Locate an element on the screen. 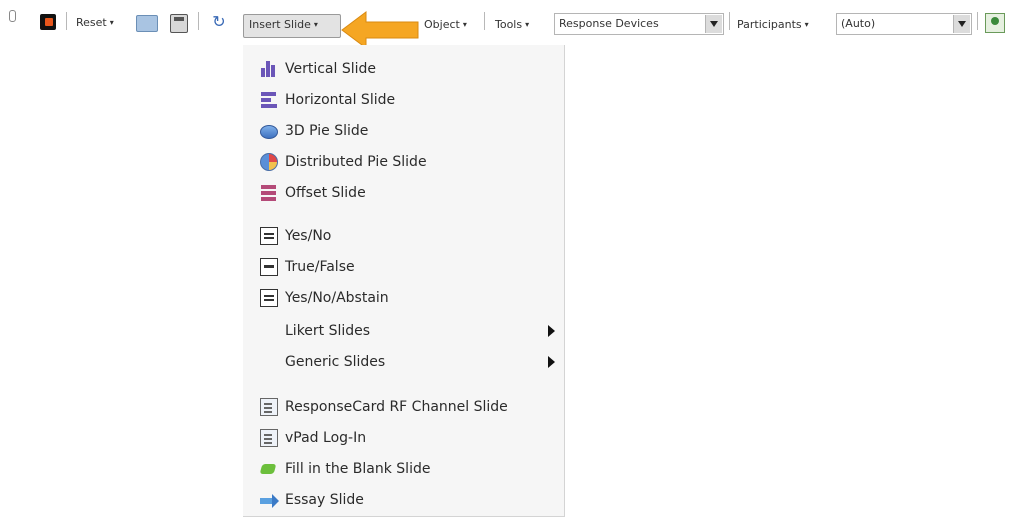 The height and width of the screenshot is (521, 1011). menu-item-label: True/False is located at coordinates (320, 267).